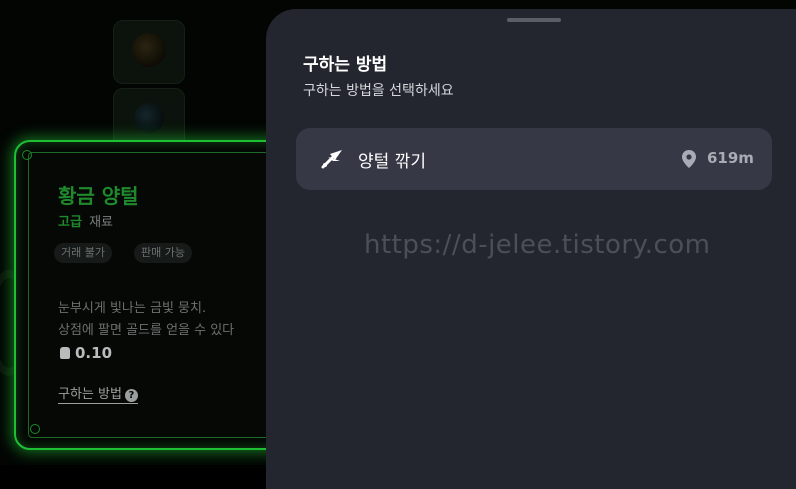 This screenshot has width=796, height=489. What do you see at coordinates (70, 222) in the screenshot?
I see `item-grade: 고급` at bounding box center [70, 222].